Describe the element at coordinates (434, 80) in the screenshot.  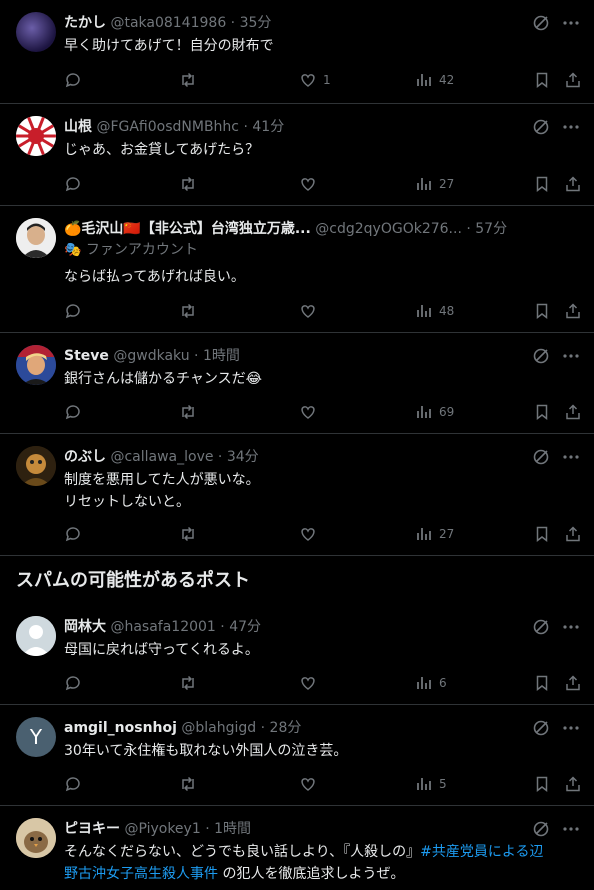
I see `views-button: 42` at that location.